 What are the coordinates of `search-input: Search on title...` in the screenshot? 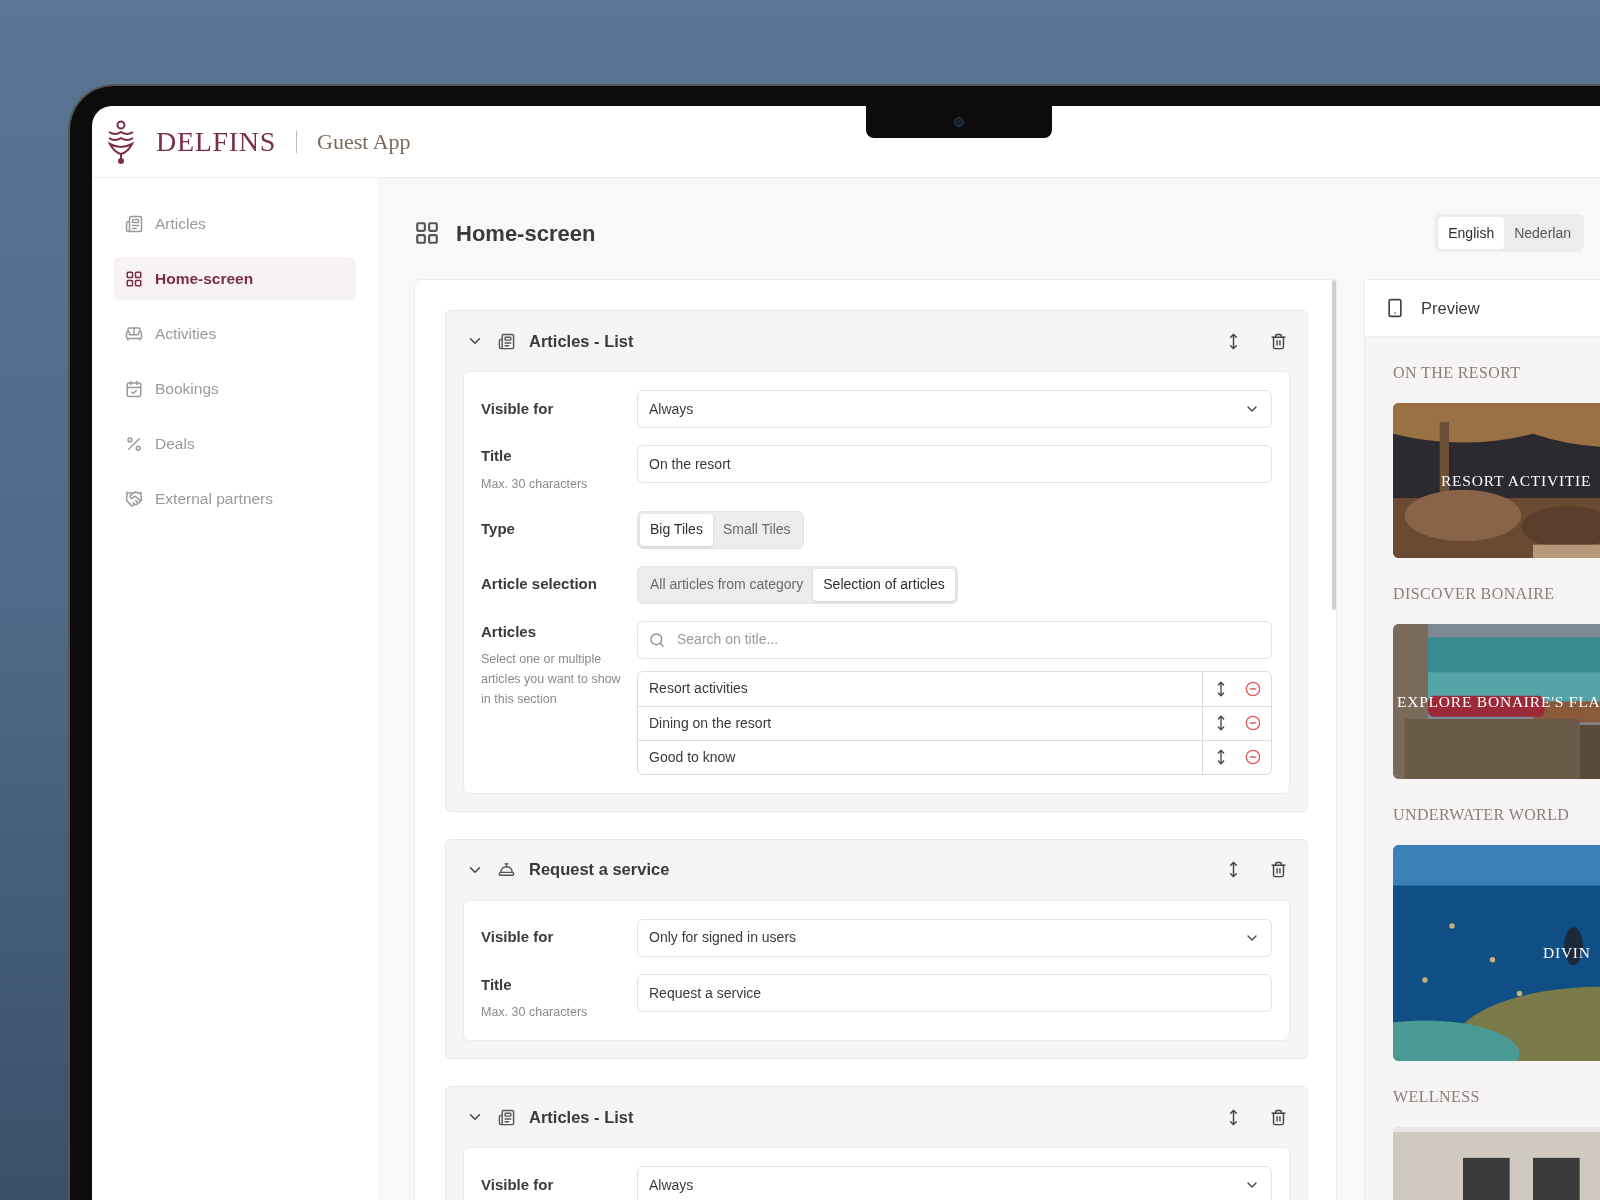 It's located at (968, 639).